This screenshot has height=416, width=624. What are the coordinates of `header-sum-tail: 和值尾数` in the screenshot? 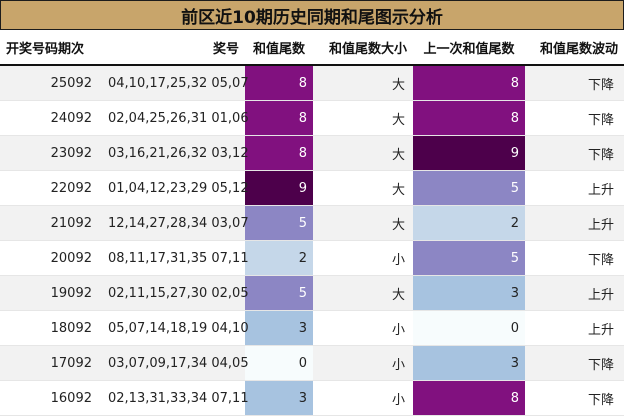 It's located at (279, 48).